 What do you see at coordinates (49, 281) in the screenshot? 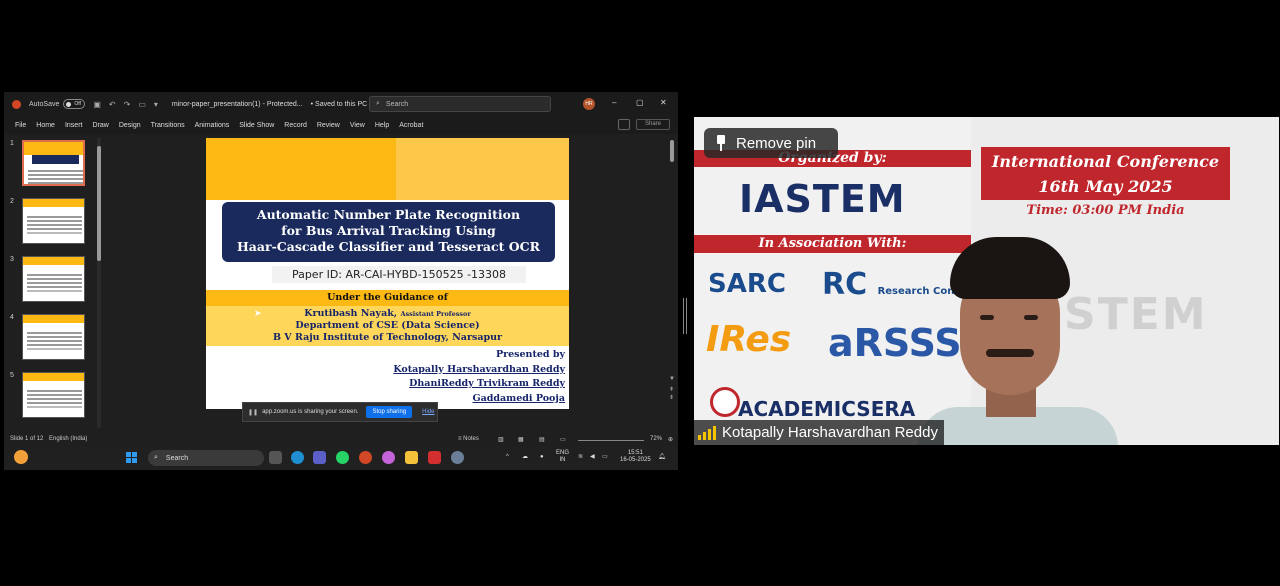
I see `slide-thumbnail-3: 3` at bounding box center [49, 281].